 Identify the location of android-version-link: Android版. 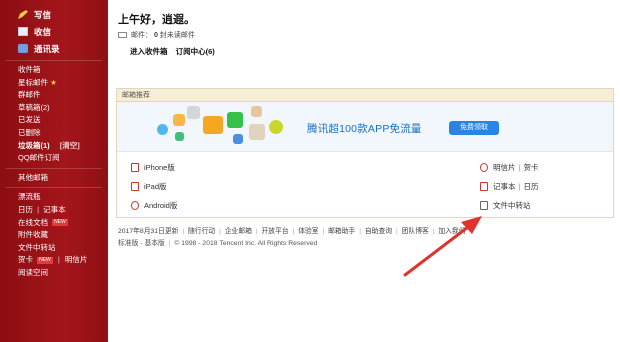
(154, 205).